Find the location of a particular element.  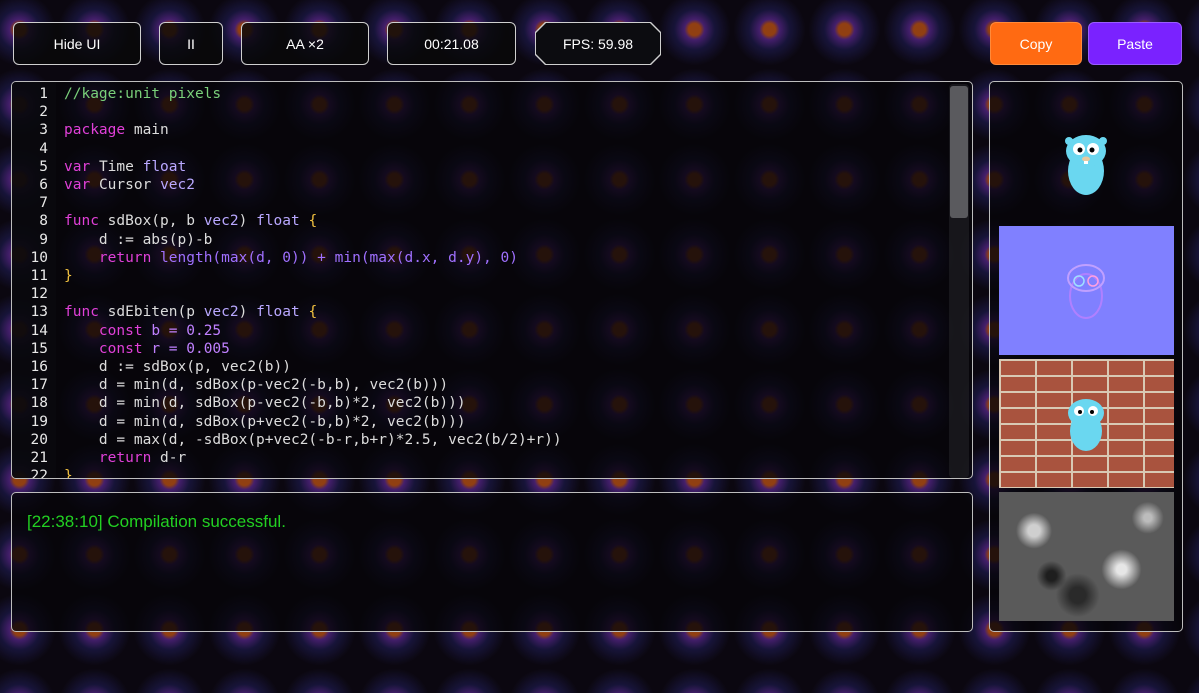

antialias-button: AA ×2 is located at coordinates (305, 43).